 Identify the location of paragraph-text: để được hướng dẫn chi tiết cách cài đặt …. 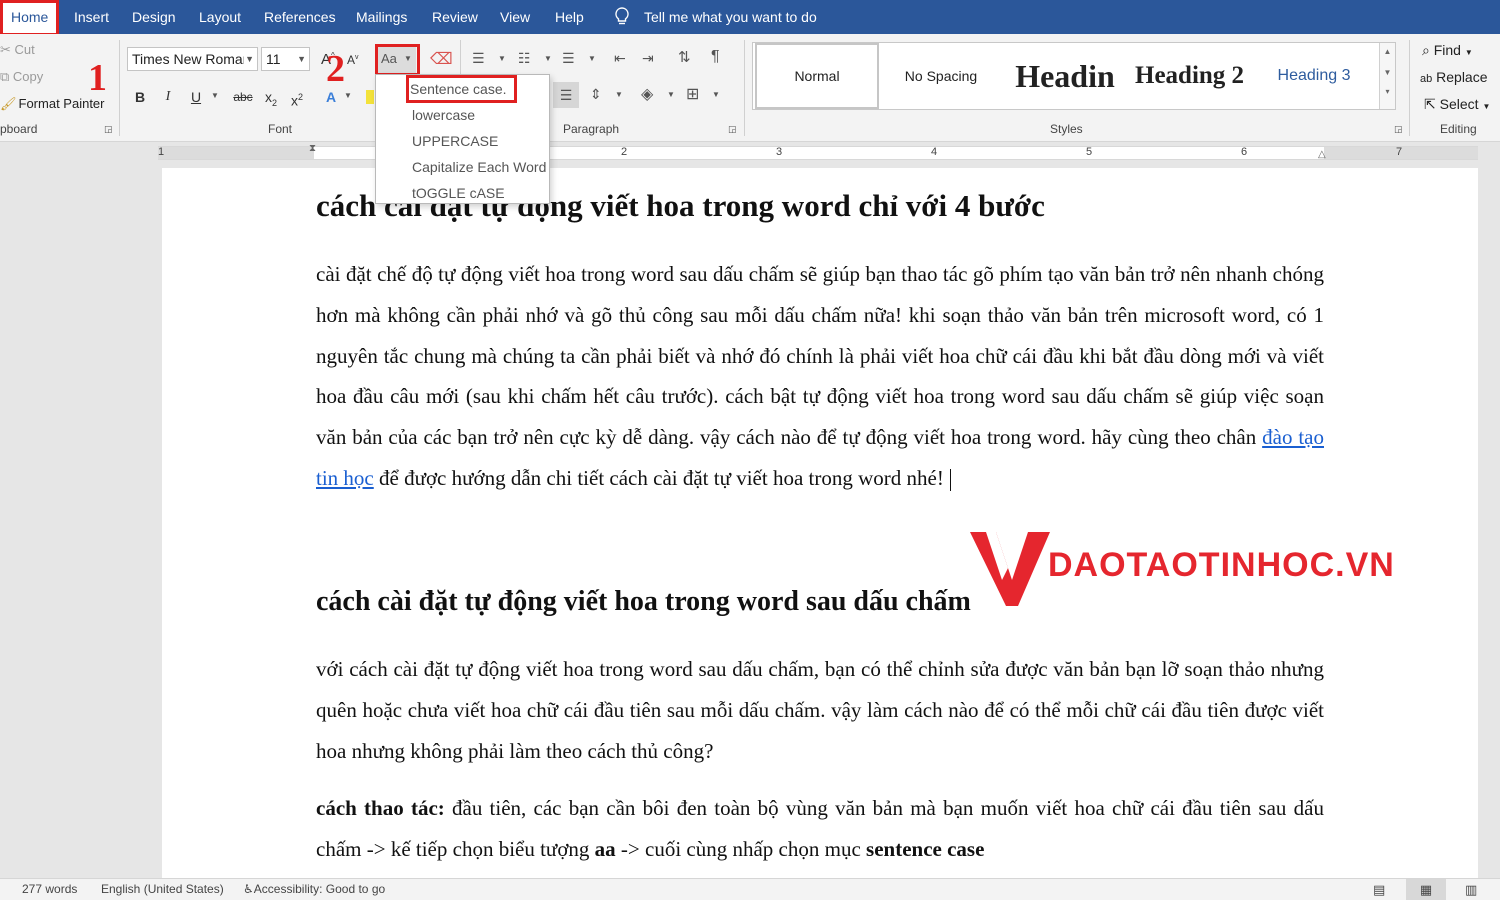
(658, 477).